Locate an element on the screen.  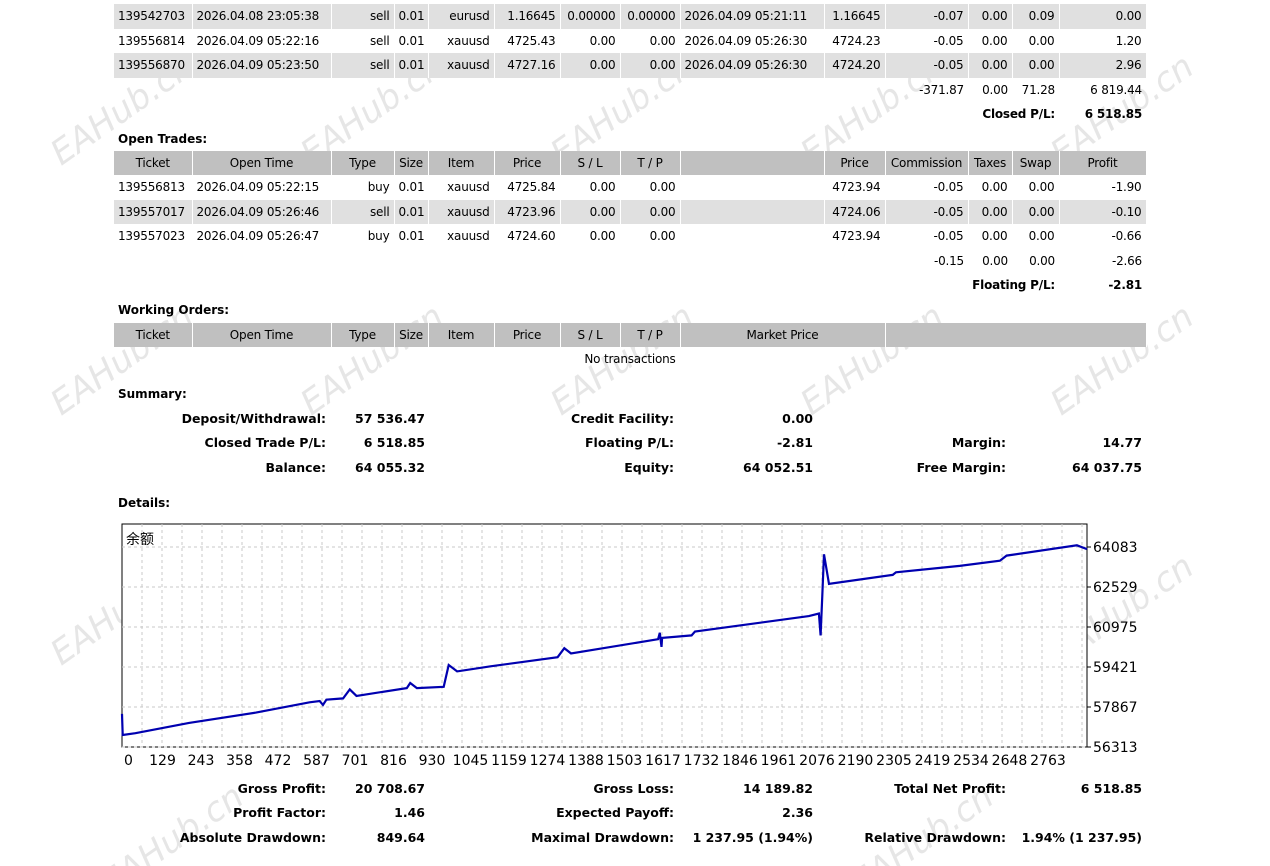
x-tick-label: 2305 is located at coordinates (894, 761).